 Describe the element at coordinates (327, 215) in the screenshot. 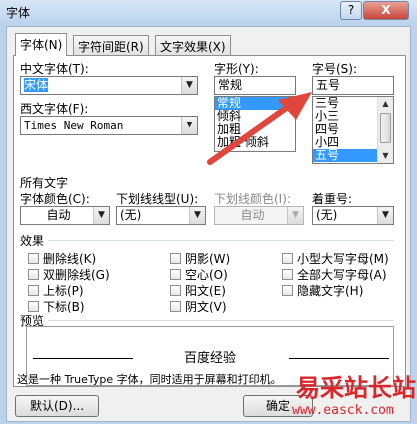

I see `emphasis-mark-value: (无)` at that location.